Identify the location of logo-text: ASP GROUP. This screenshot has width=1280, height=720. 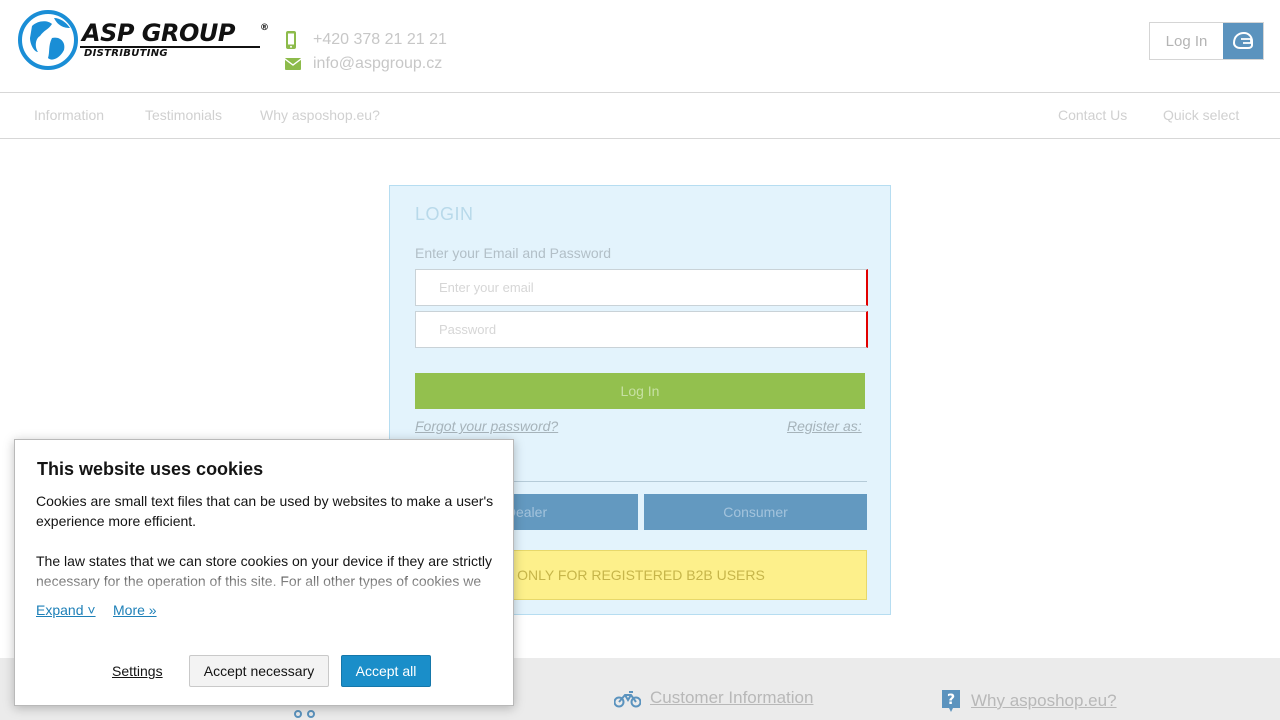
(158, 33).